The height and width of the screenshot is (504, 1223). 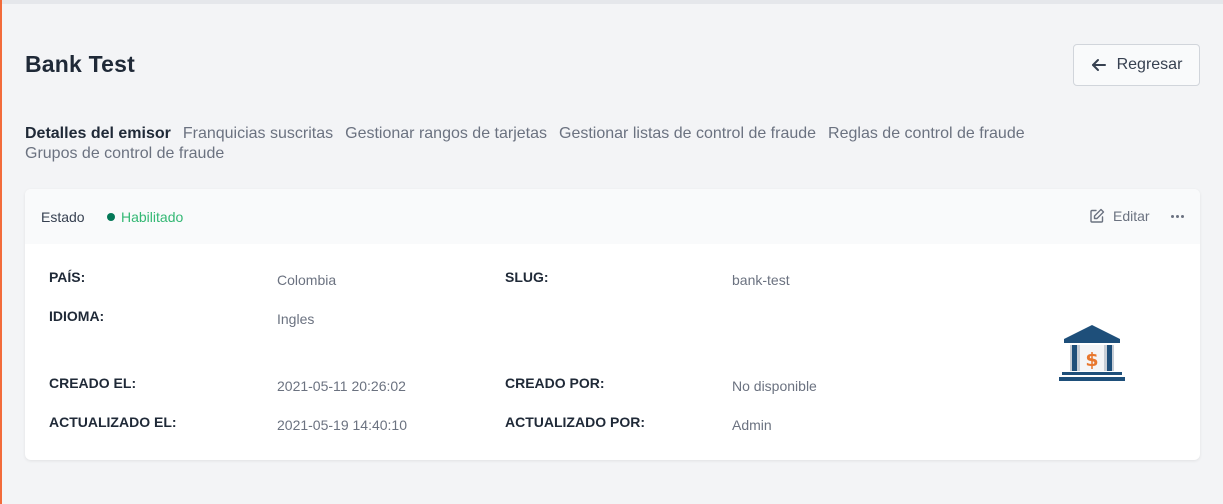 I want to click on created-at-value: 2021-05-11 20:26:02, so click(x=341, y=386).